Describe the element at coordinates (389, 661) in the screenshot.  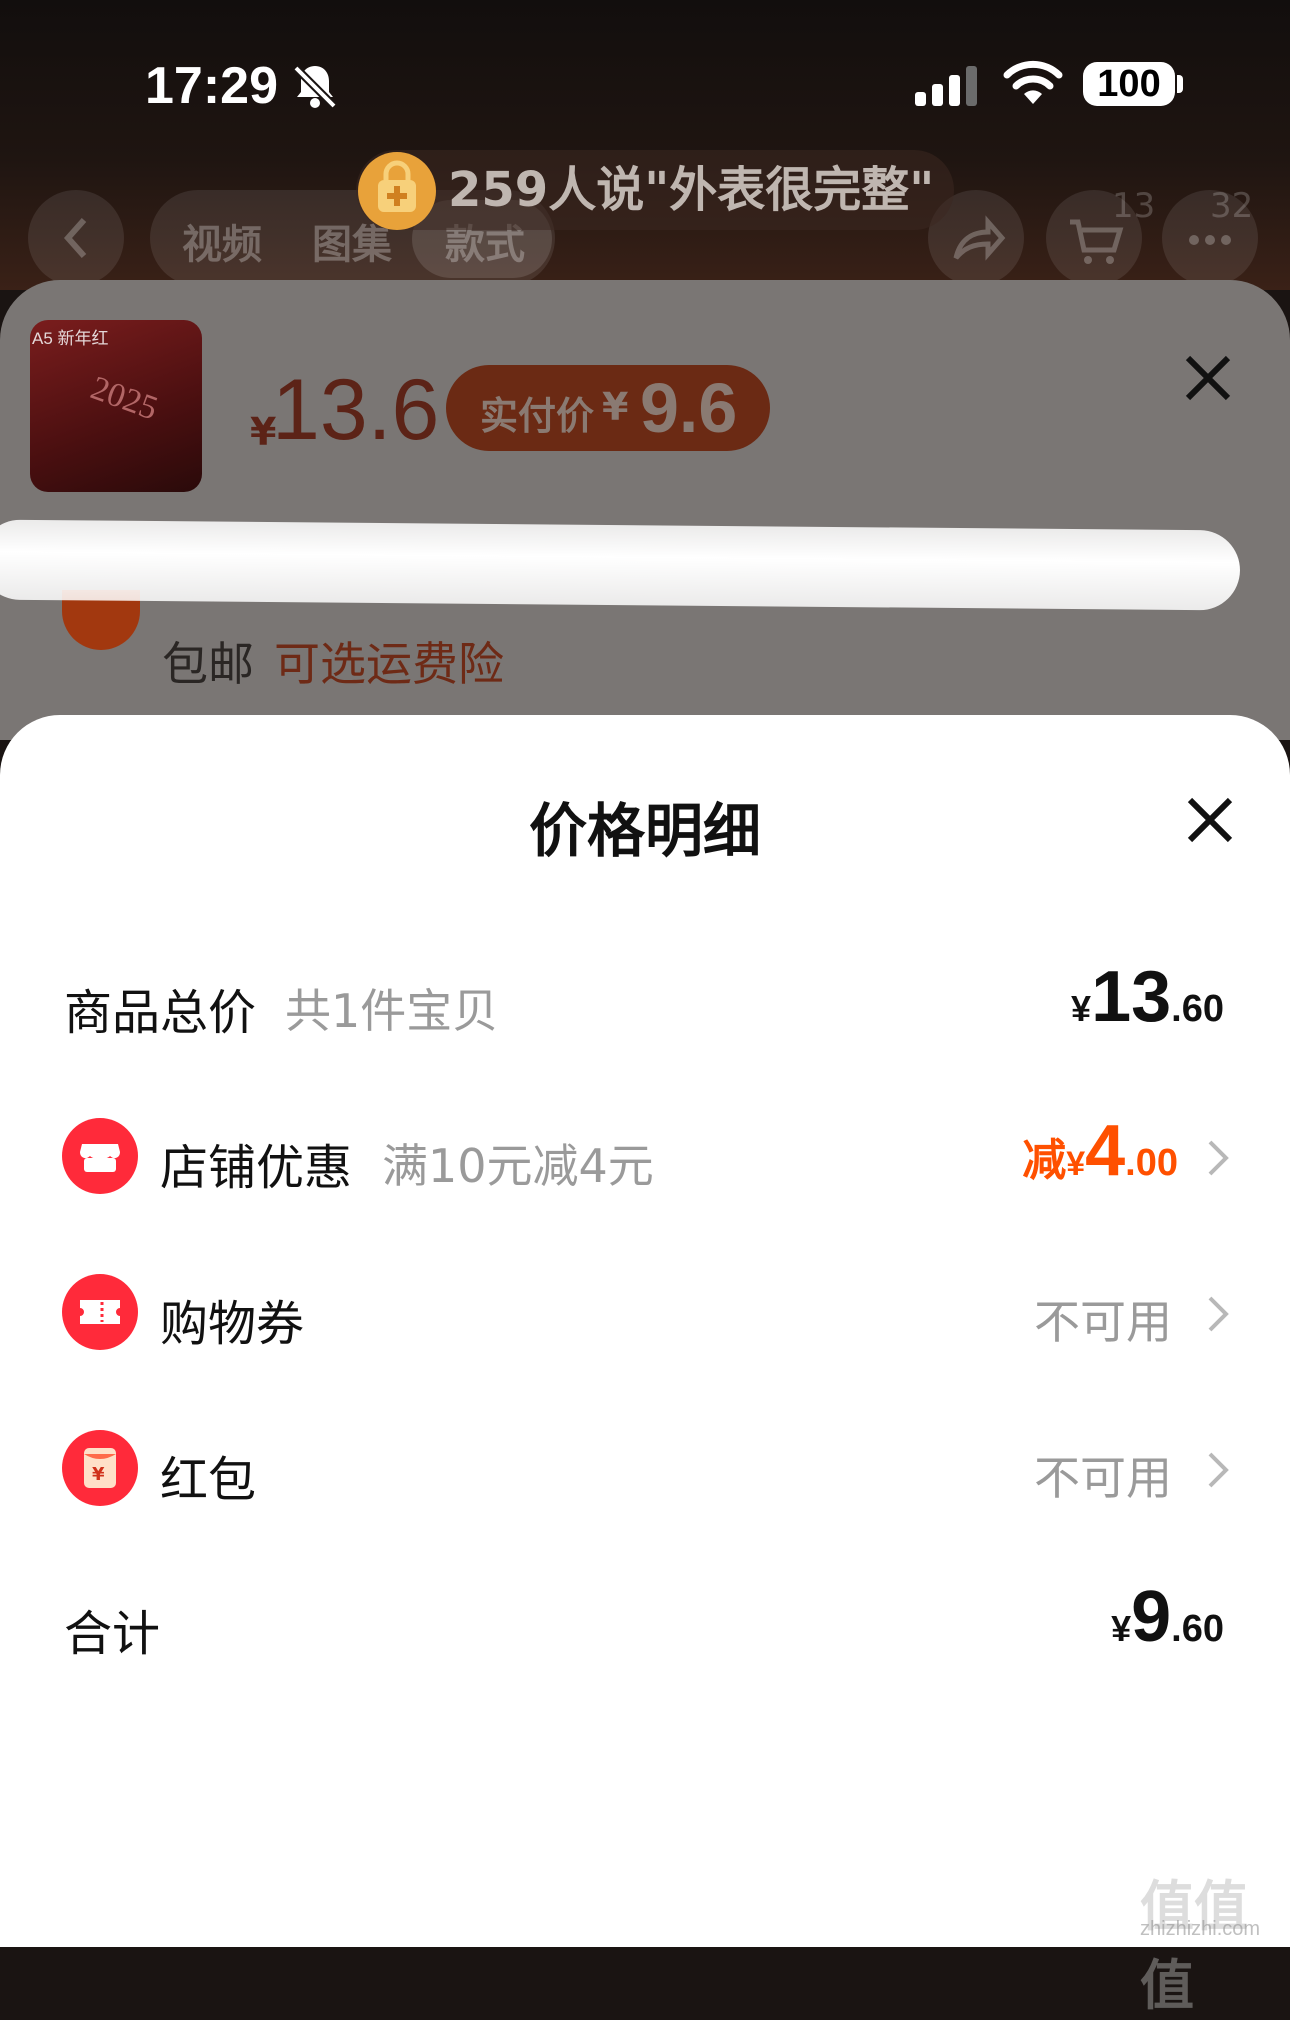
I see `shipping-insurance-option: 可选运费险` at that location.